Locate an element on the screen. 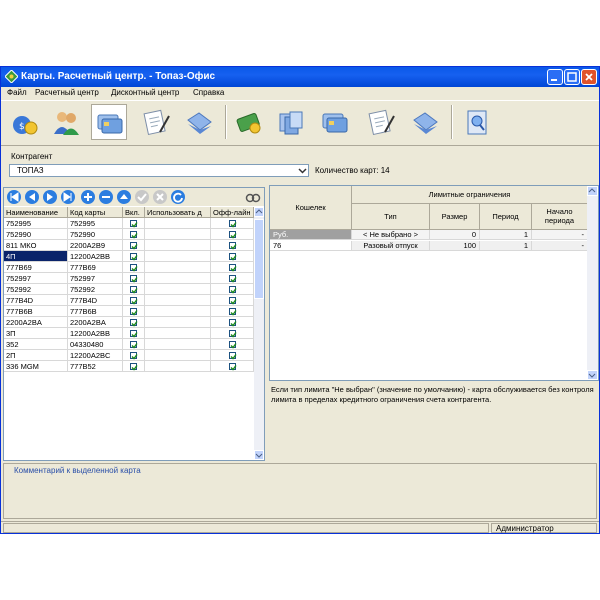 The height and width of the screenshot is (600, 600). limit-cell-wallet: 76 is located at coordinates (311, 246).